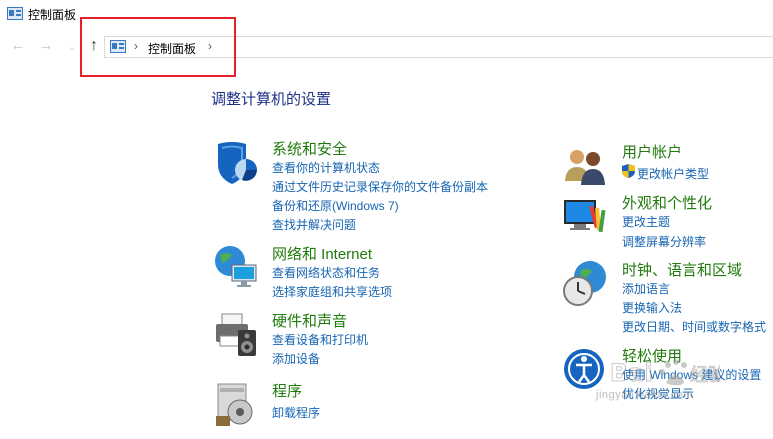 This screenshot has height=439, width=773. I want to click on forward-arrow-icon: →, so click(46, 46).